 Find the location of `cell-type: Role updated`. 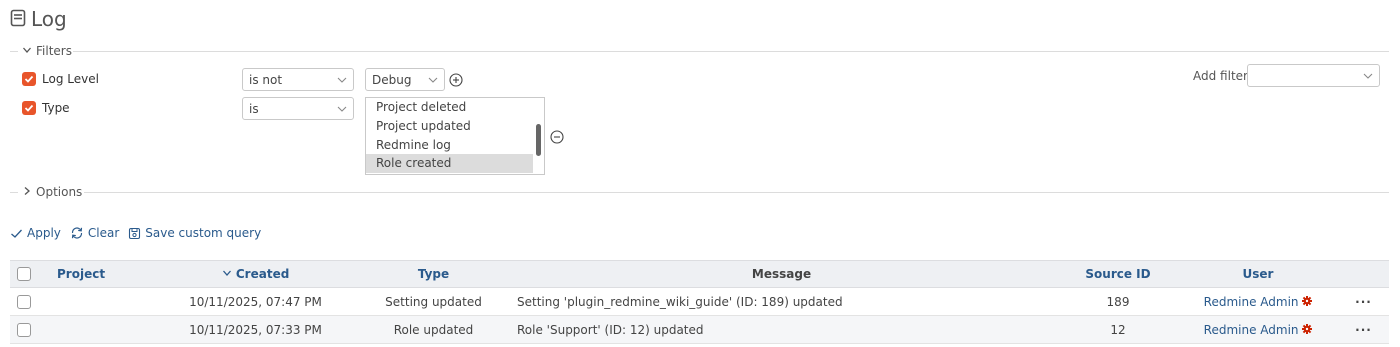

cell-type: Role updated is located at coordinates (433, 329).